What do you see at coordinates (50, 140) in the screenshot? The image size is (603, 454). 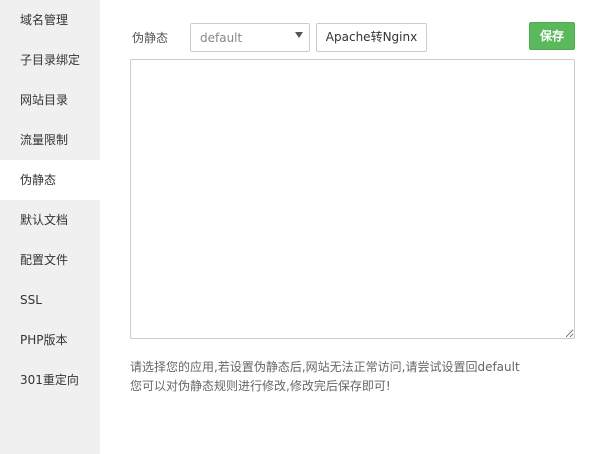 I see `sidebar-item-traffic-limit: 流量限制` at bounding box center [50, 140].